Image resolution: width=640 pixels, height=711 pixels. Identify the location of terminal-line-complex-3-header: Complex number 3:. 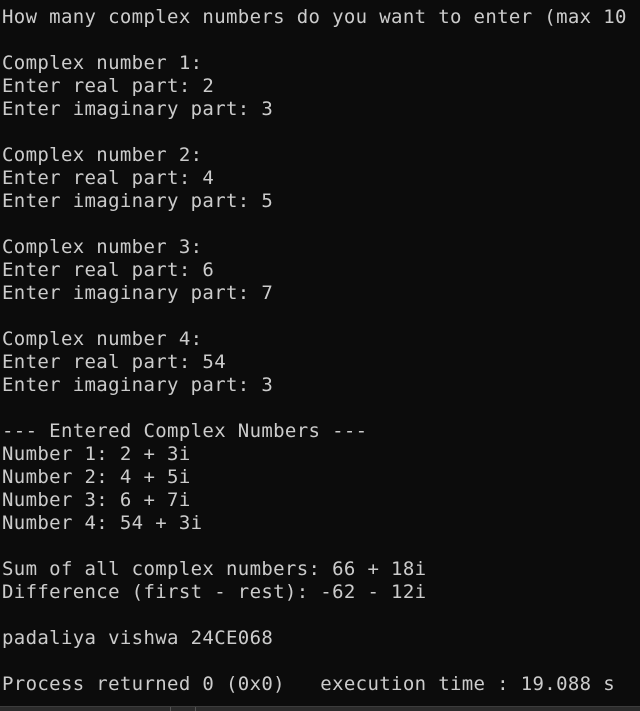
(102, 247).